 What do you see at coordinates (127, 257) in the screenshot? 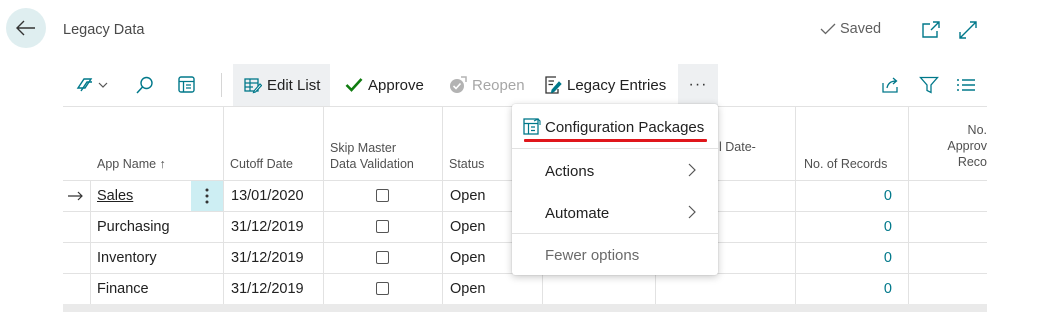
I see `app-name-cell: Inventory` at bounding box center [127, 257].